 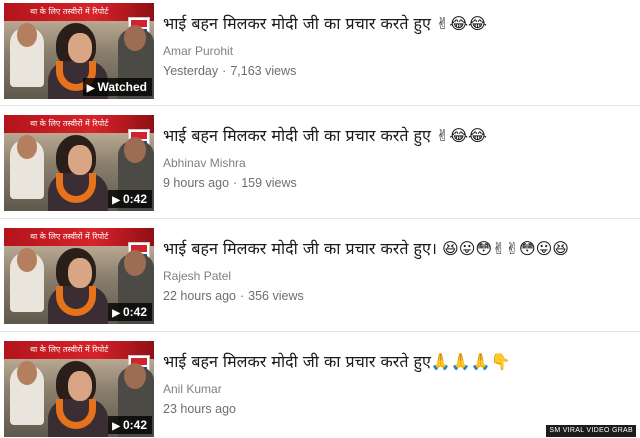 I want to click on video-thumbnail: था के लिए तस्वीरों में रिपोर्ट ▶ Watched, so click(x=79, y=51).